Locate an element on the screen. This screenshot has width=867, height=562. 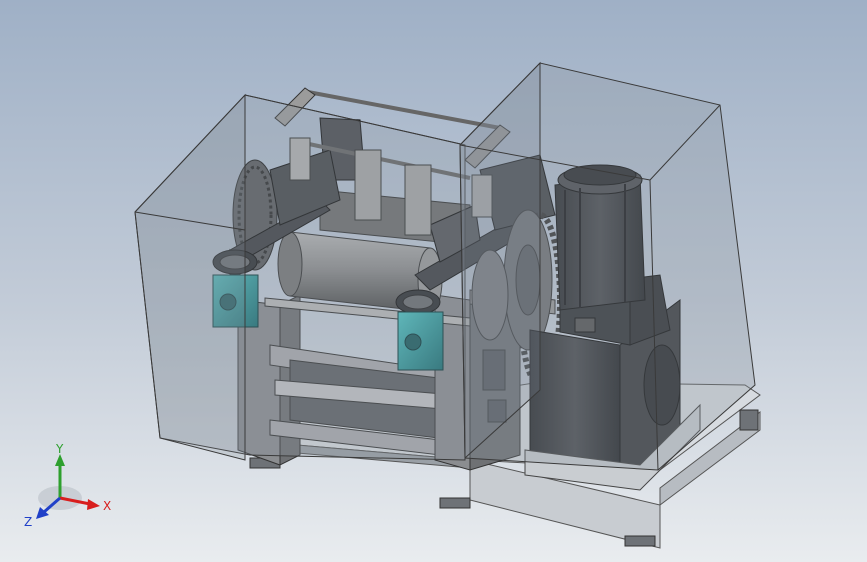
coordinate-triad: Y X Z is located at coordinates (67, 485).